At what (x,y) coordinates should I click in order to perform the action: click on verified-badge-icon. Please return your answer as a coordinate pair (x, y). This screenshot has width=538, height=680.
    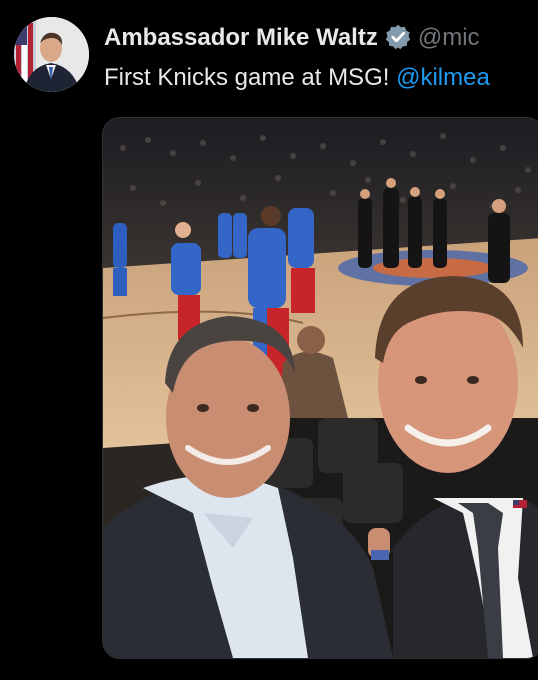
    Looking at the image, I should click on (398, 37).